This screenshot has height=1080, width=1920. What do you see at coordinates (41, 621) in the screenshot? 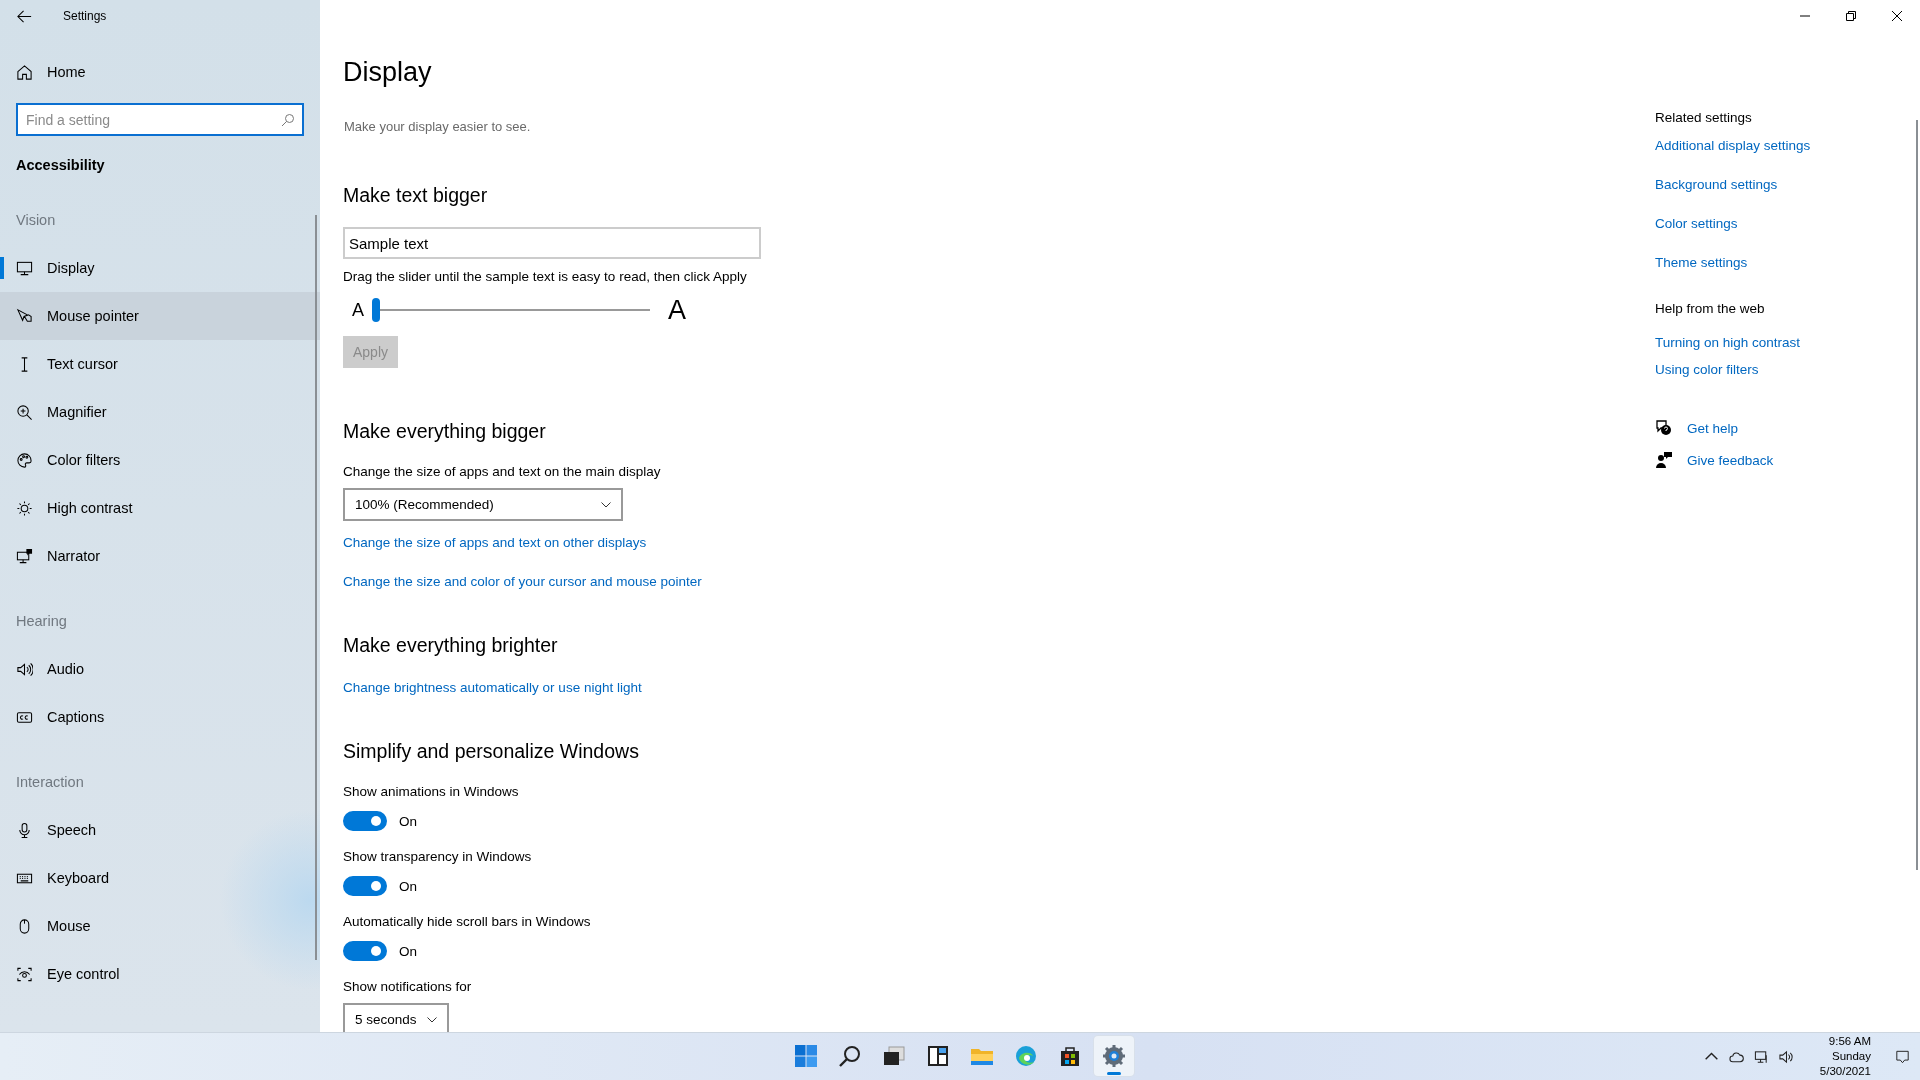
I see `group-heading: Hearing` at bounding box center [41, 621].